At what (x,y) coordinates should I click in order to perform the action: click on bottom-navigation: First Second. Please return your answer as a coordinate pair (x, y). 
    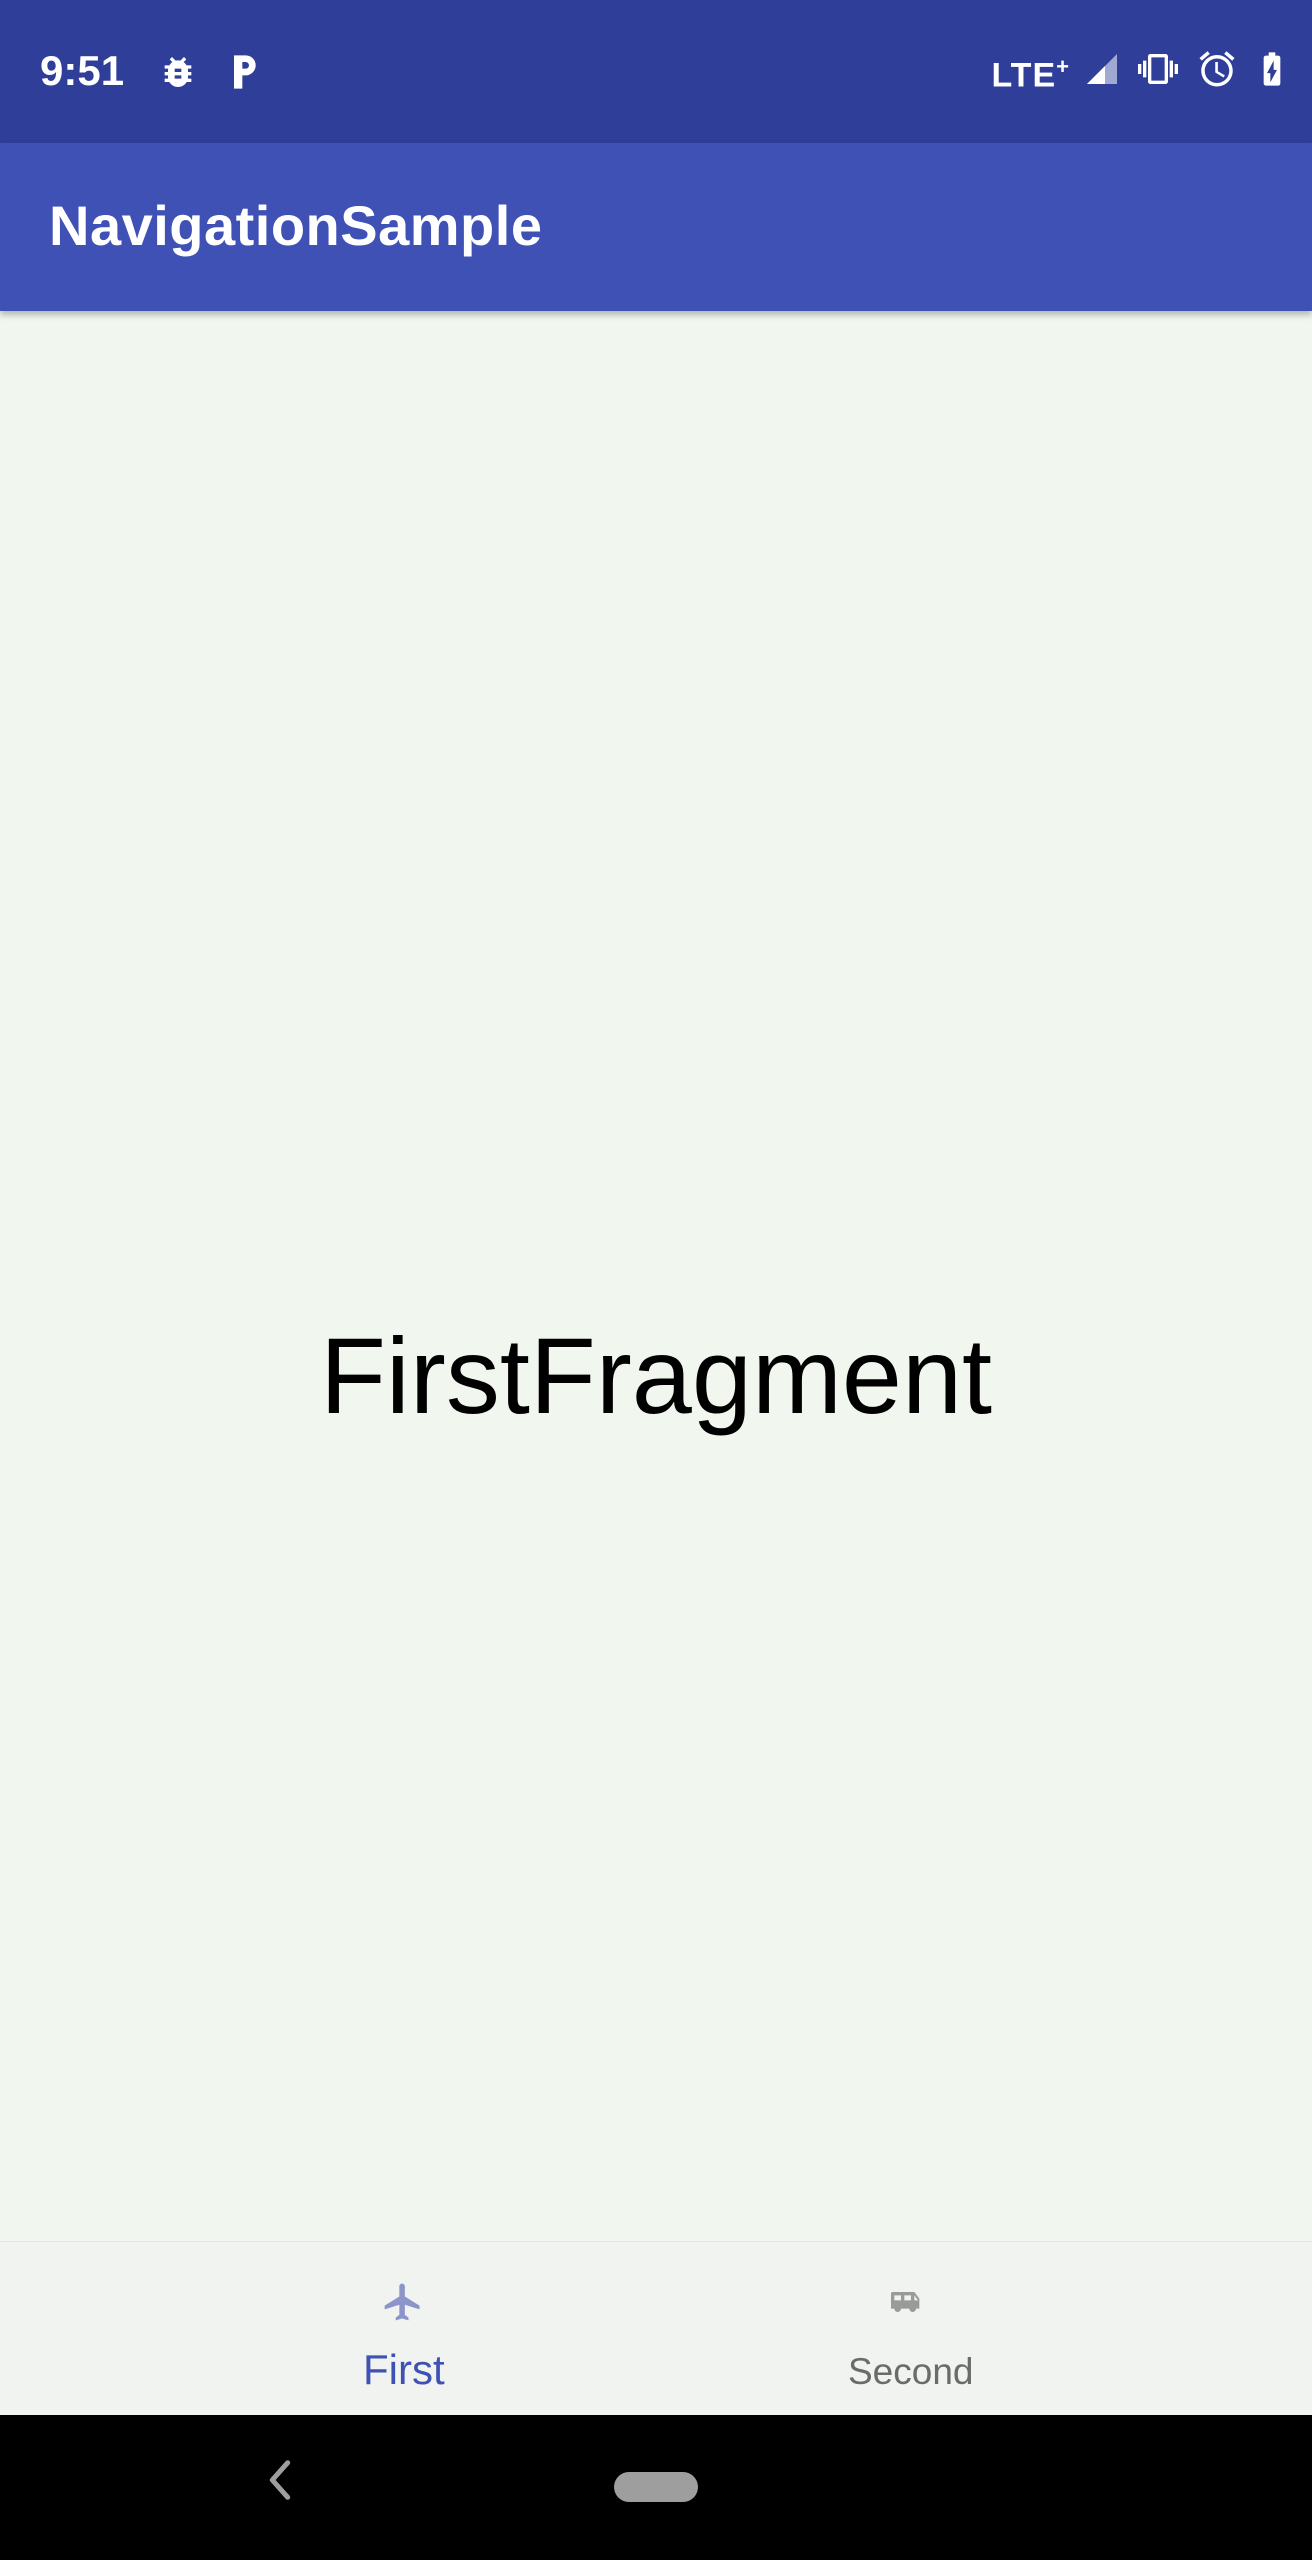
    Looking at the image, I should click on (656, 2328).